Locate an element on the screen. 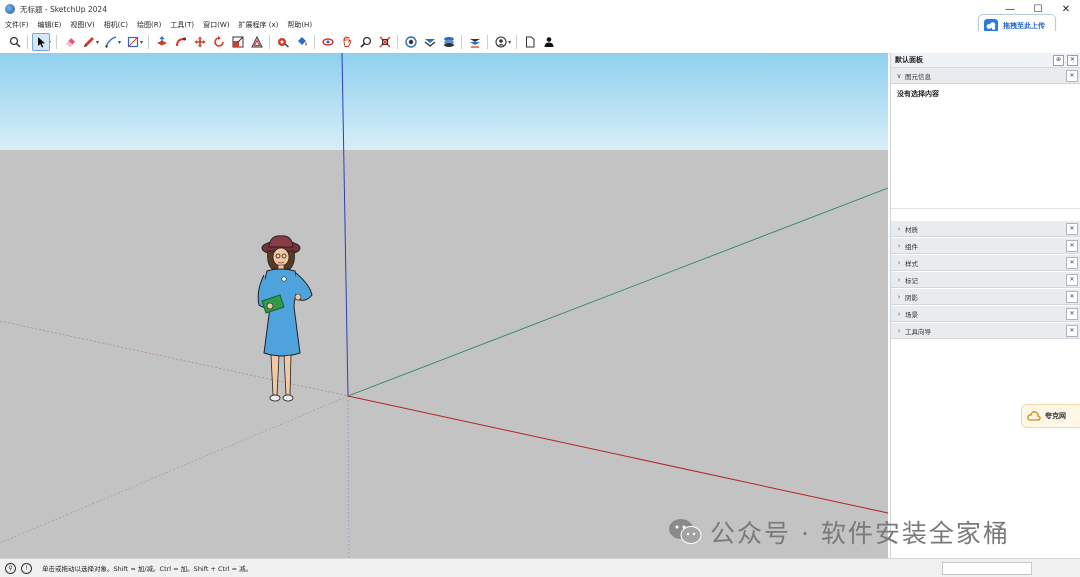 This screenshot has height=577, width=1080. eraser-icon is located at coordinates (70, 42).